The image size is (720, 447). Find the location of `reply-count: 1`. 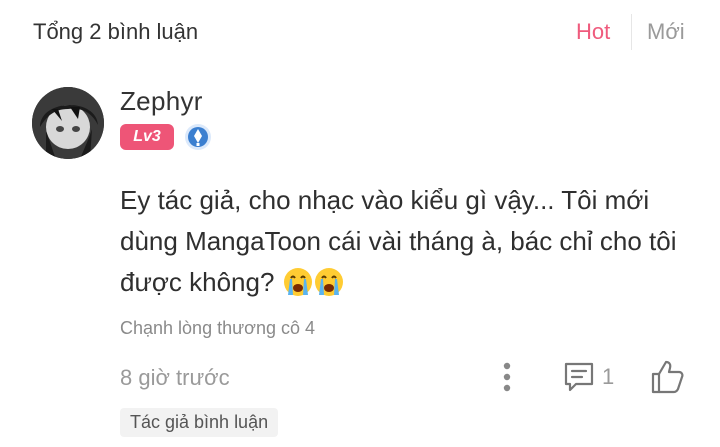

reply-count: 1 is located at coordinates (608, 376).